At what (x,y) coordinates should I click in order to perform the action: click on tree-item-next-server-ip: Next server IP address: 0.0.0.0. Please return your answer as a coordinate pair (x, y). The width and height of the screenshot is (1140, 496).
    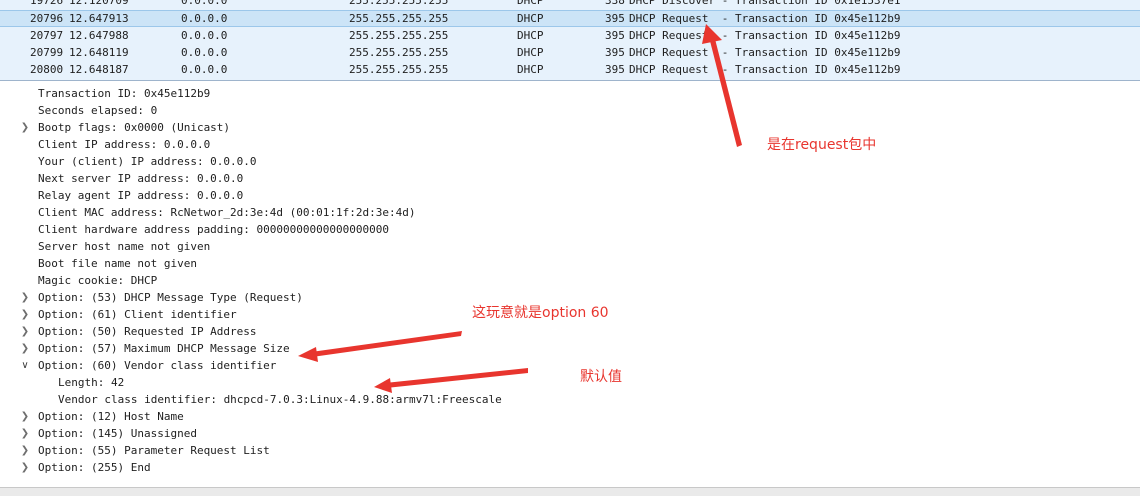
    Looking at the image, I should click on (140, 178).